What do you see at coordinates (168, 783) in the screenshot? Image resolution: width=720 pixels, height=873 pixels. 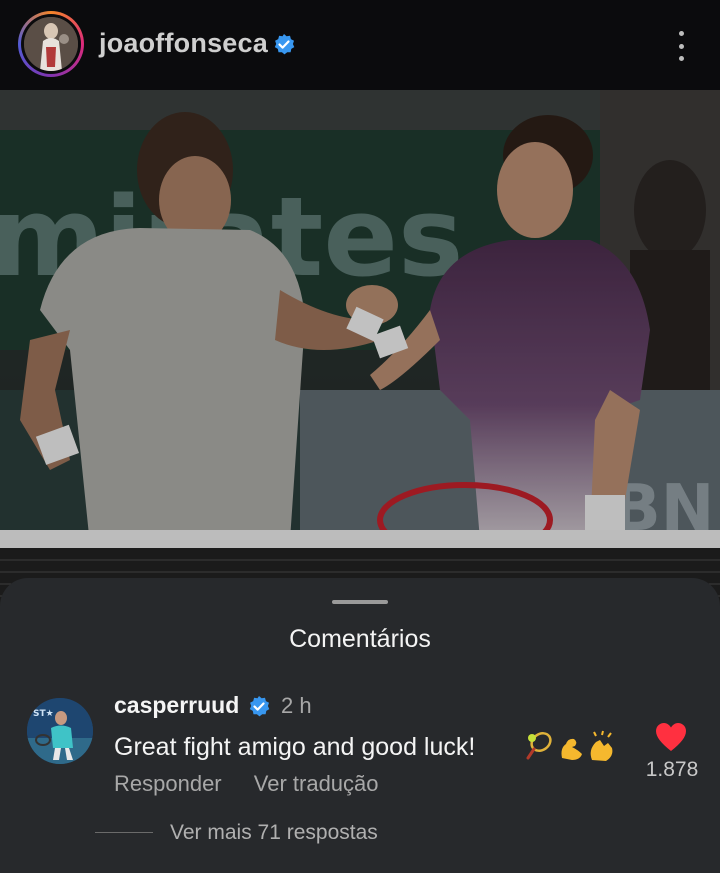 I see `reply-button: Responder` at bounding box center [168, 783].